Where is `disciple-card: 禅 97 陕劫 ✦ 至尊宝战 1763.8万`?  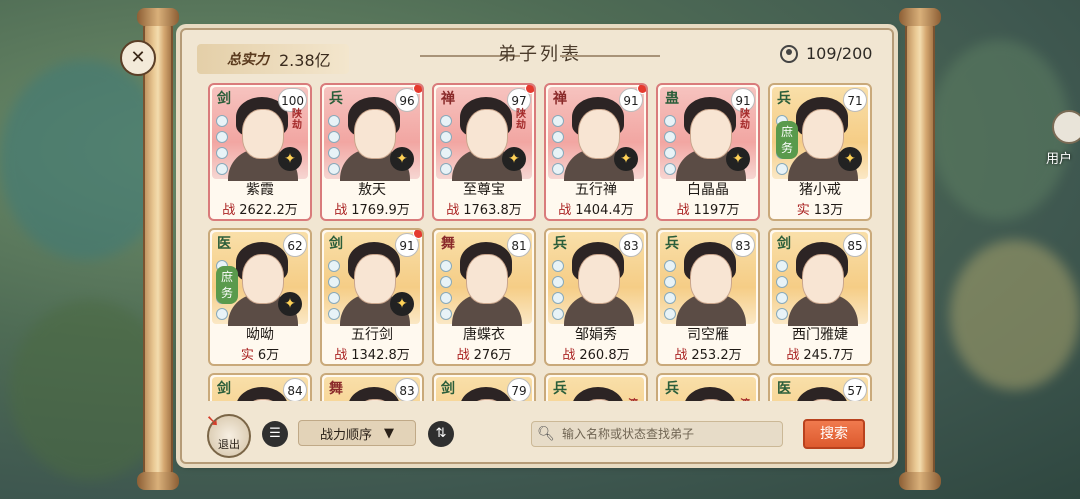
disciple-card: 禅 97 陕劫 ✦ 至尊宝战 1763.8万 is located at coordinates (484, 152).